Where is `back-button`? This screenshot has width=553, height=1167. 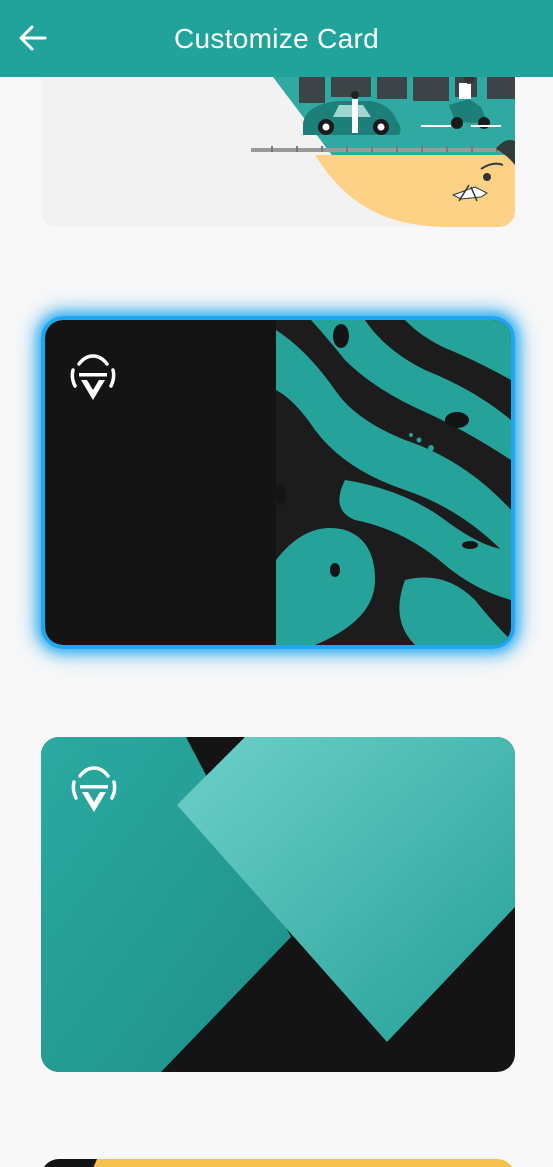
back-button is located at coordinates (33, 38).